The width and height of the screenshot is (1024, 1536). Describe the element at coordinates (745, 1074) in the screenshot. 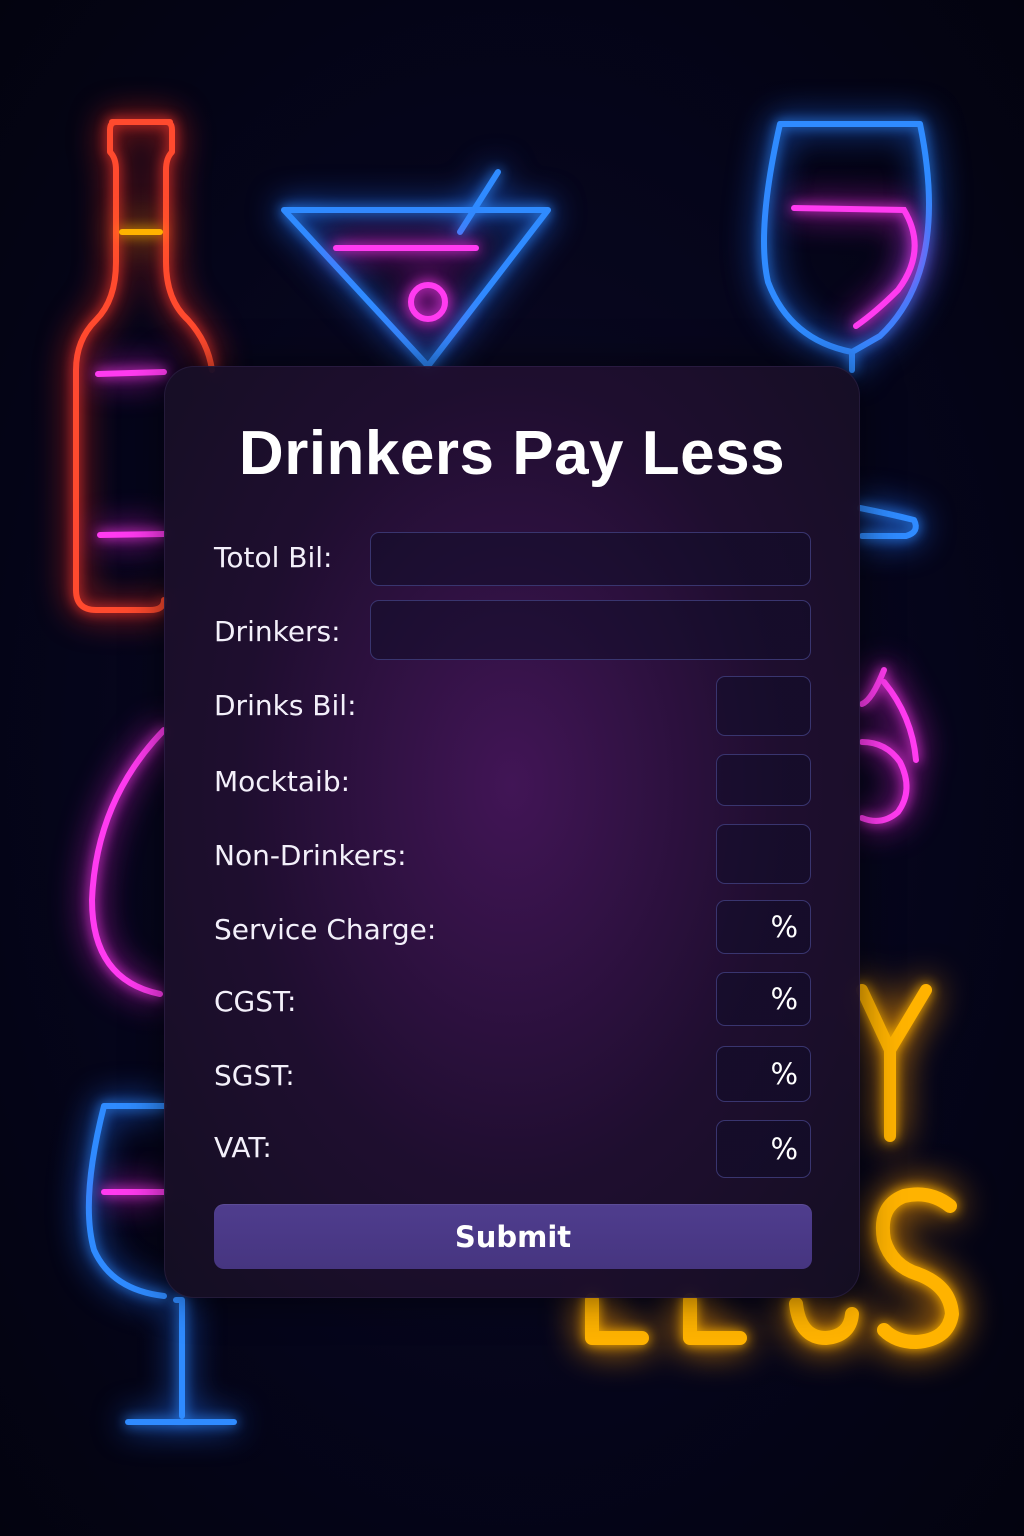

I see `sgst-input` at that location.